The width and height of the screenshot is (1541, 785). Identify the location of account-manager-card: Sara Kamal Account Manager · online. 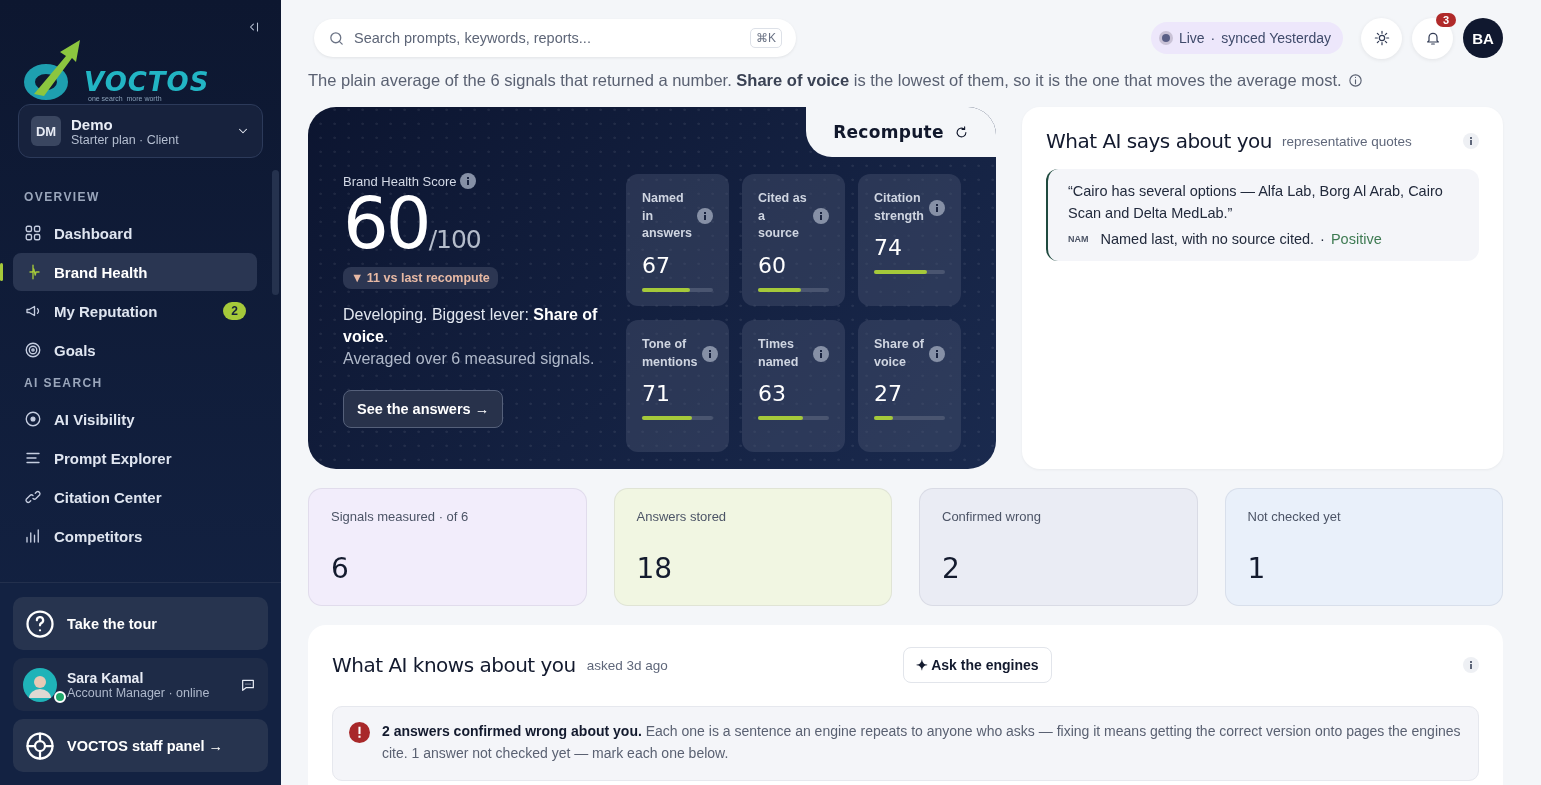
(140, 684).